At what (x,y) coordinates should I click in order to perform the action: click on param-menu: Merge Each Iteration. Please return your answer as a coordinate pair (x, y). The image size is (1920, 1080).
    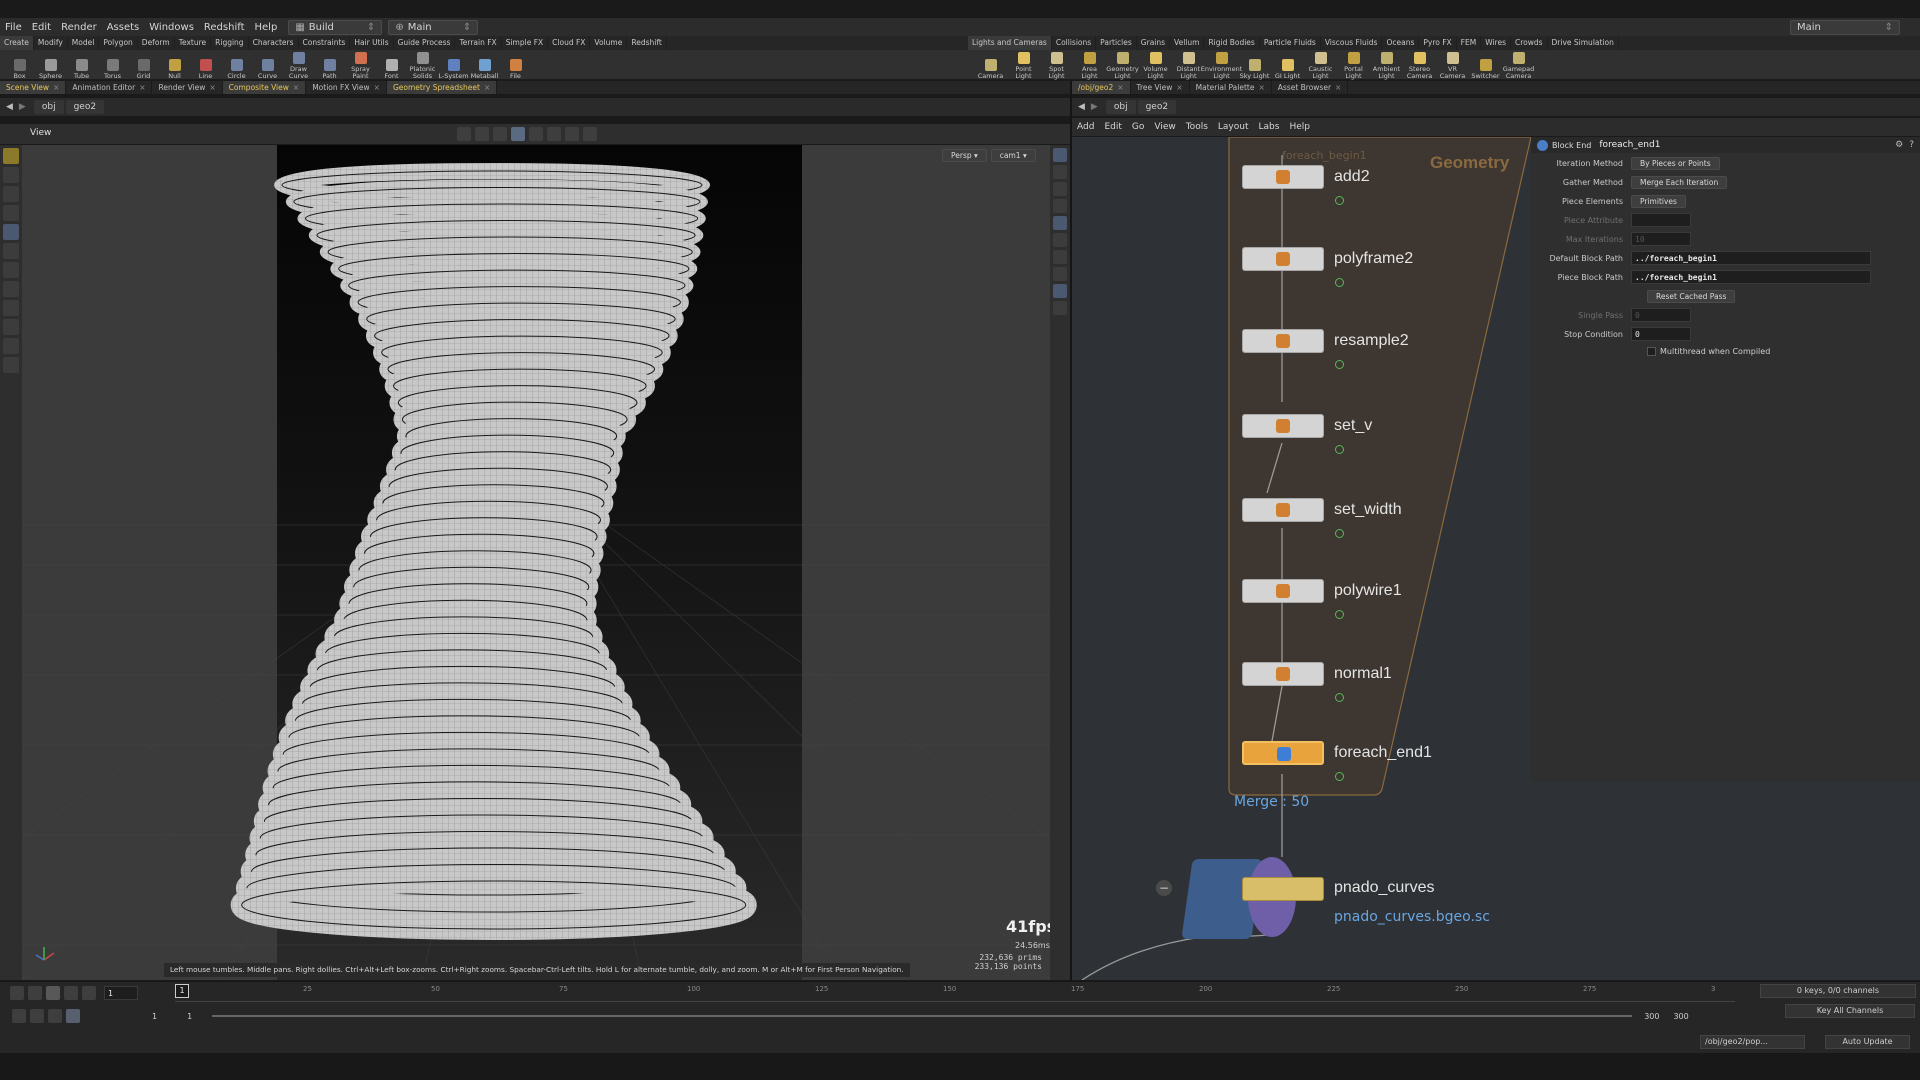
    Looking at the image, I should click on (1679, 182).